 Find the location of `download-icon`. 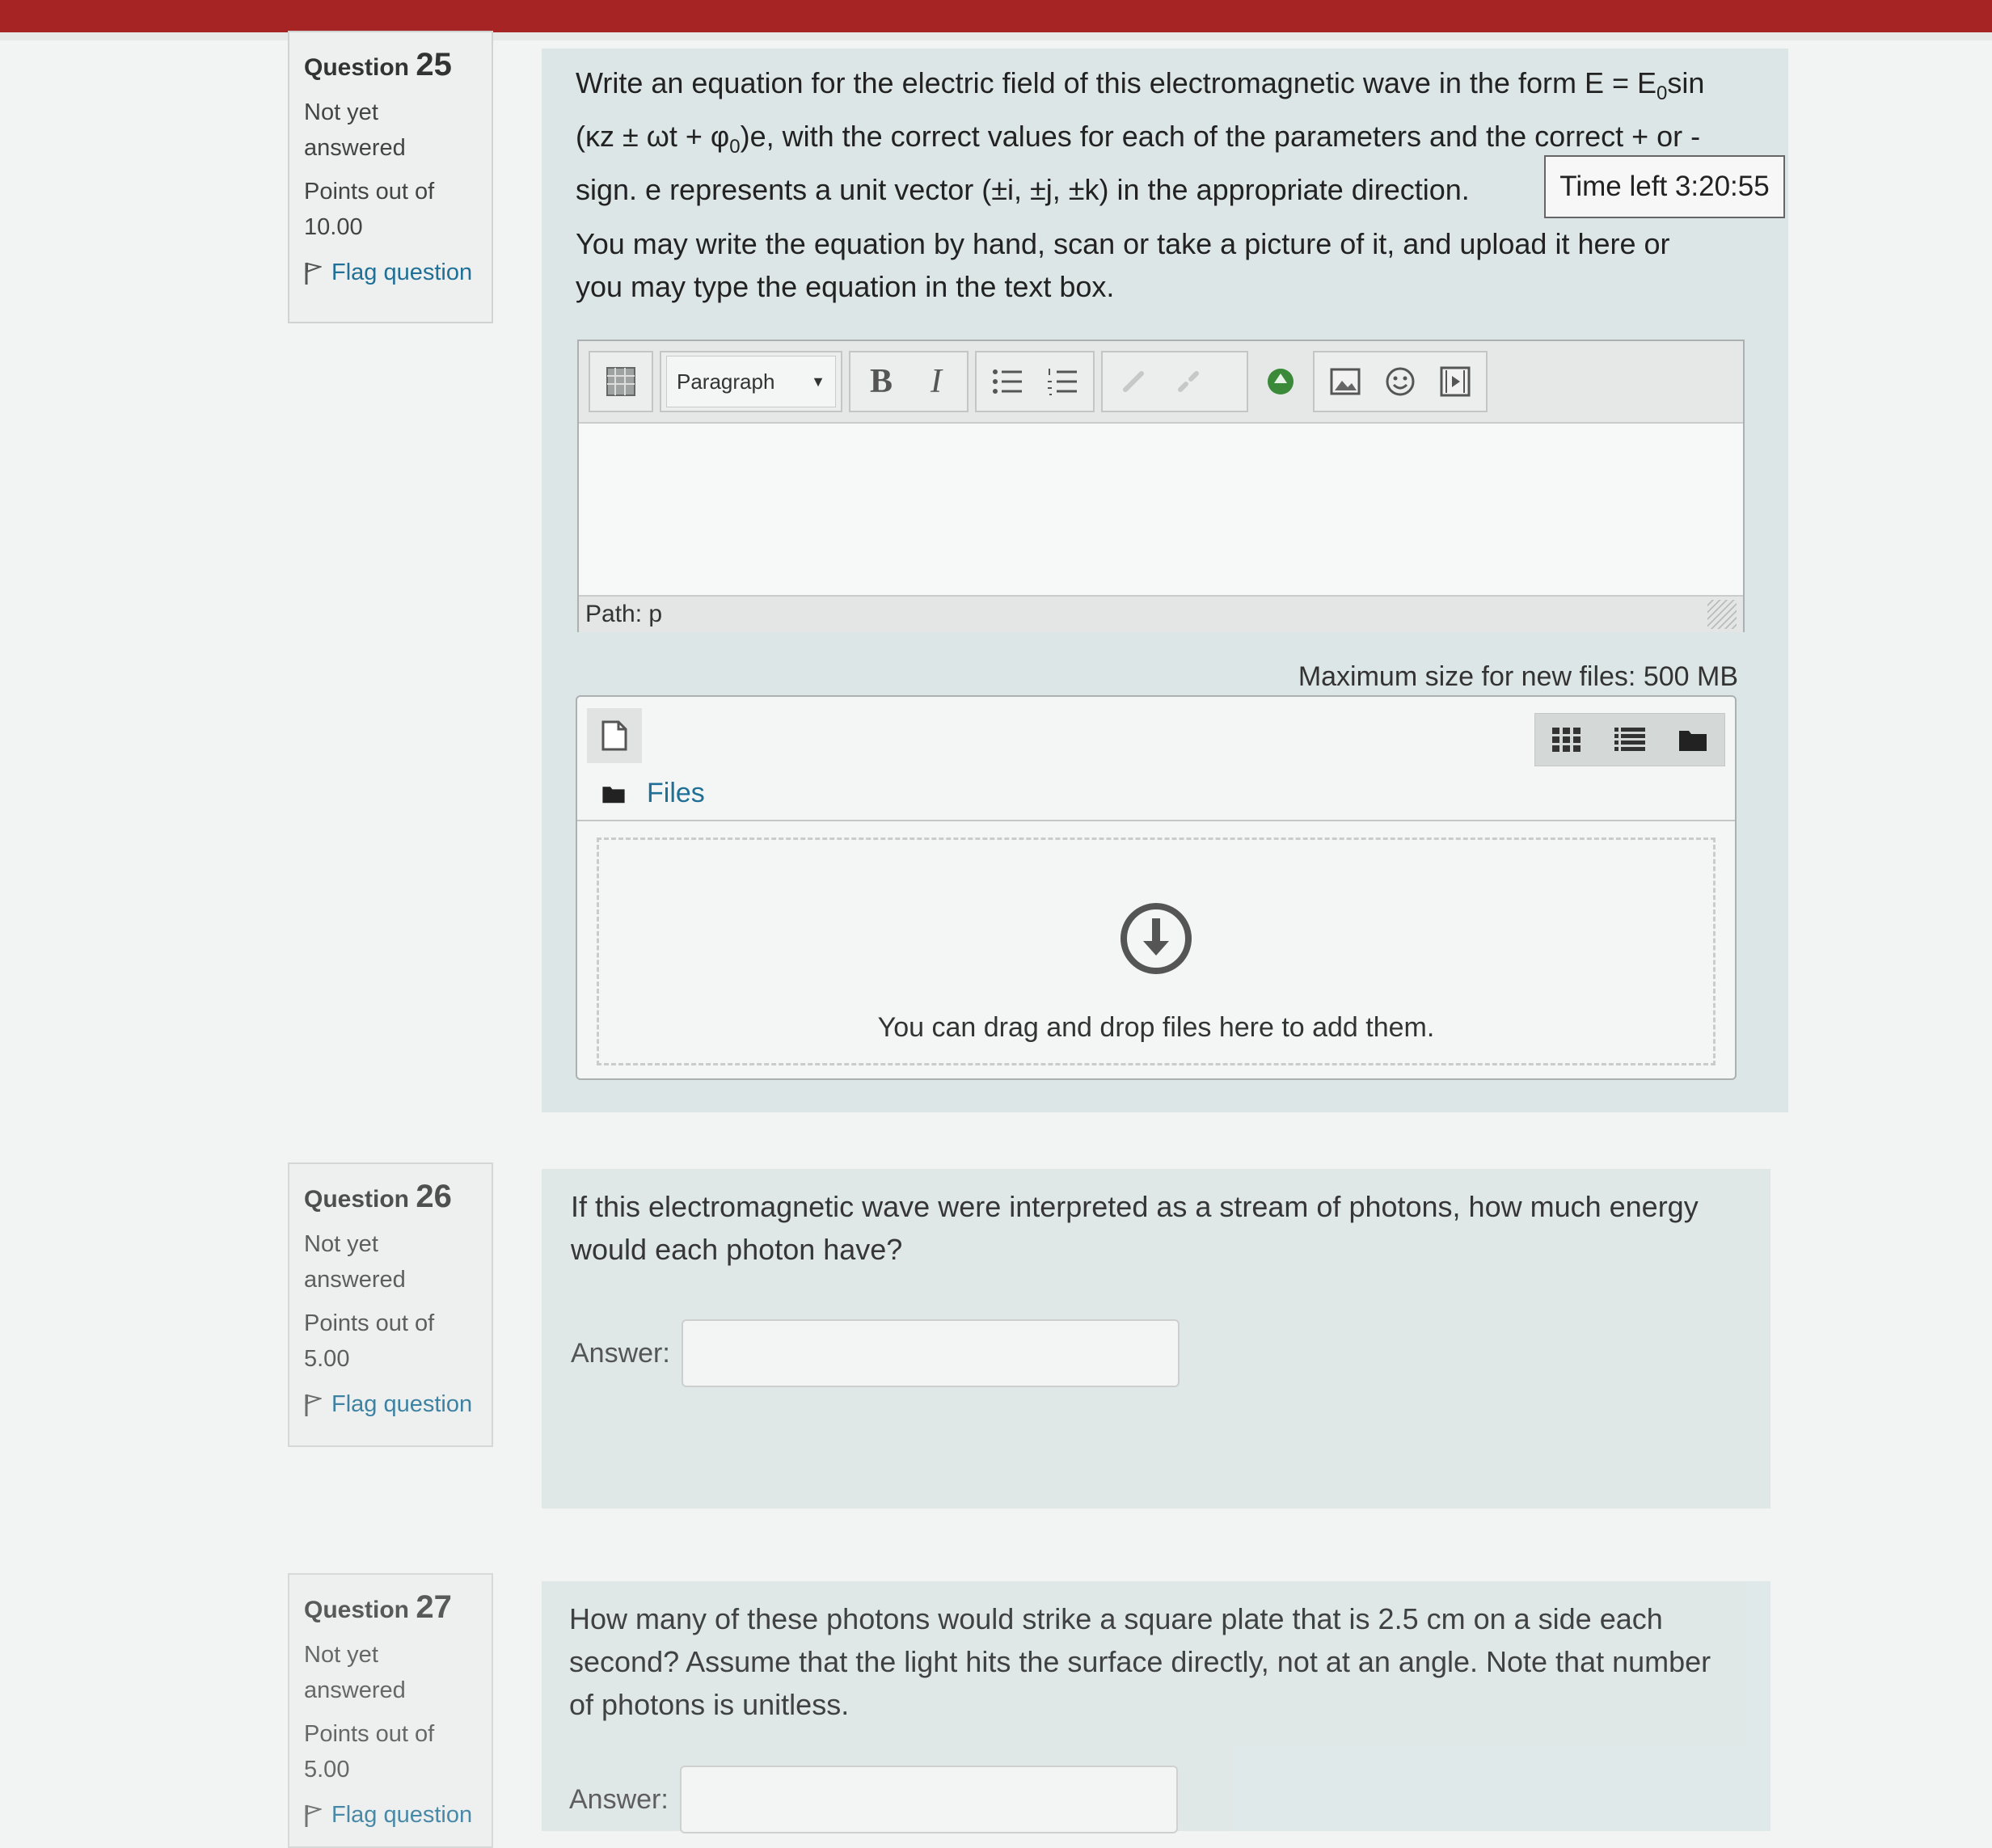

download-icon is located at coordinates (1156, 939).